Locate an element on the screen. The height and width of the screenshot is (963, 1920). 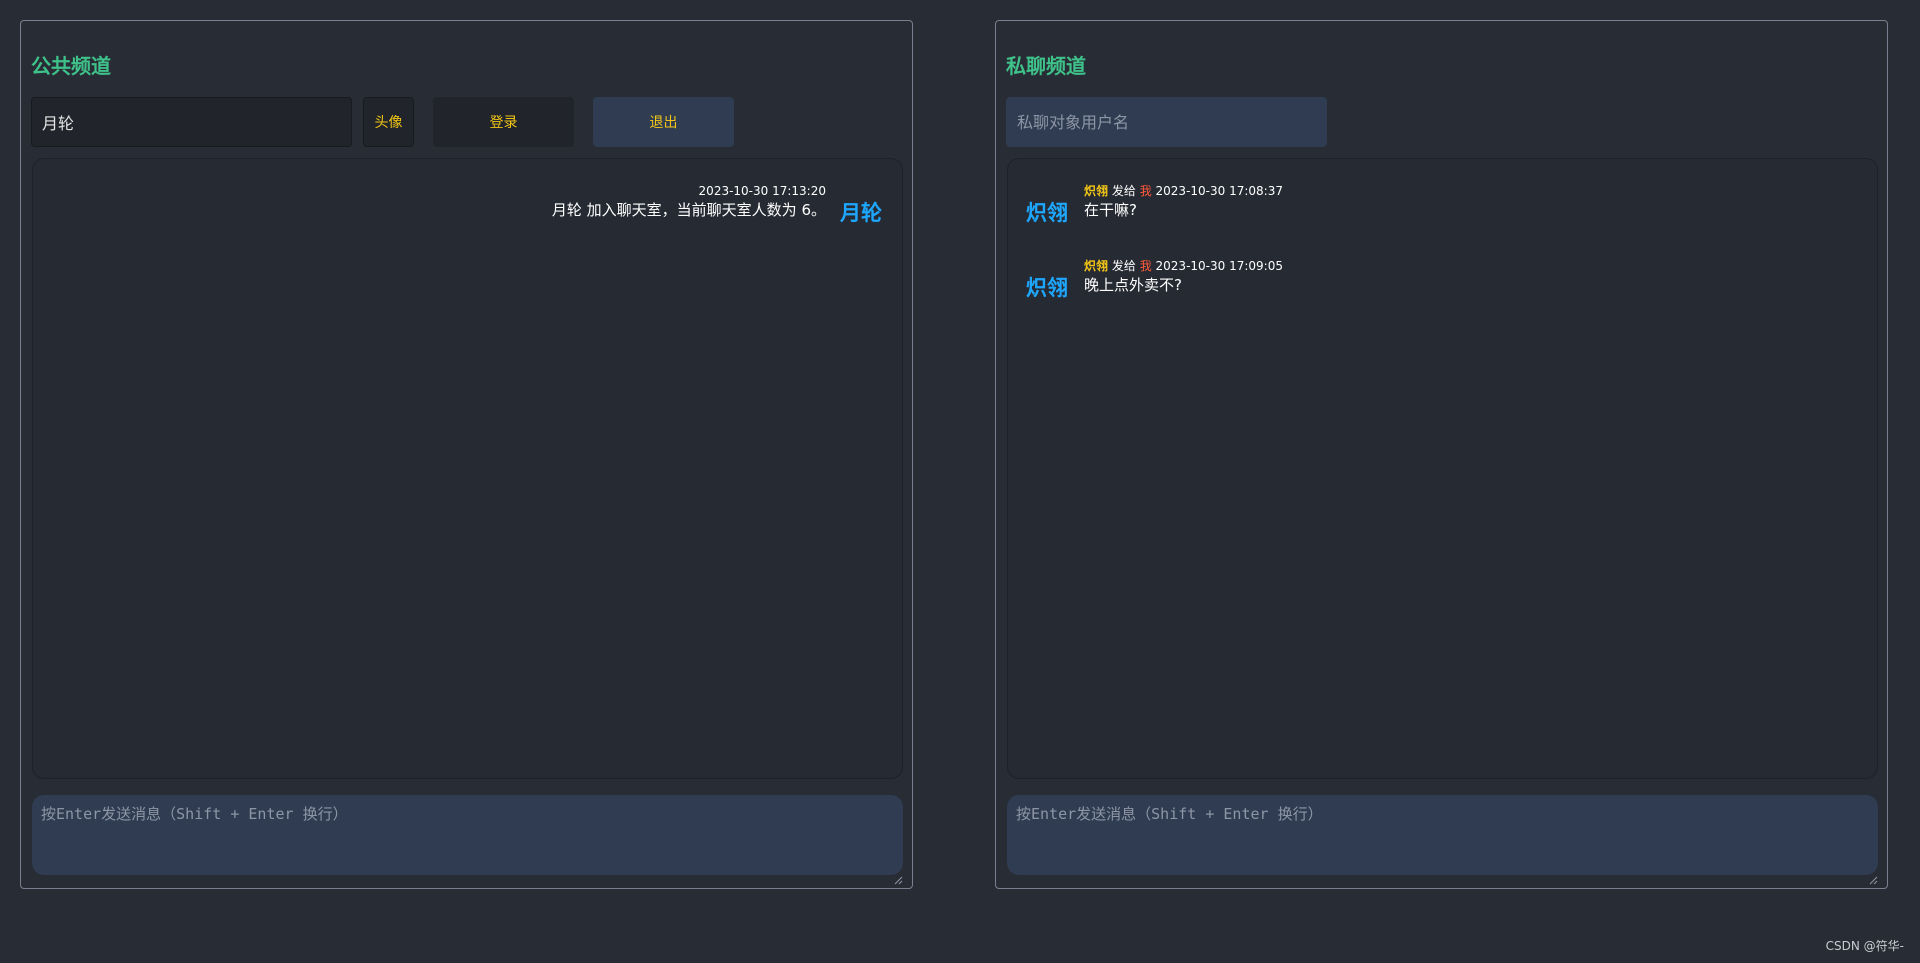
message-meta: 炽翎 发给 我 2023-10-30 17:08:37 is located at coordinates (1183, 191).